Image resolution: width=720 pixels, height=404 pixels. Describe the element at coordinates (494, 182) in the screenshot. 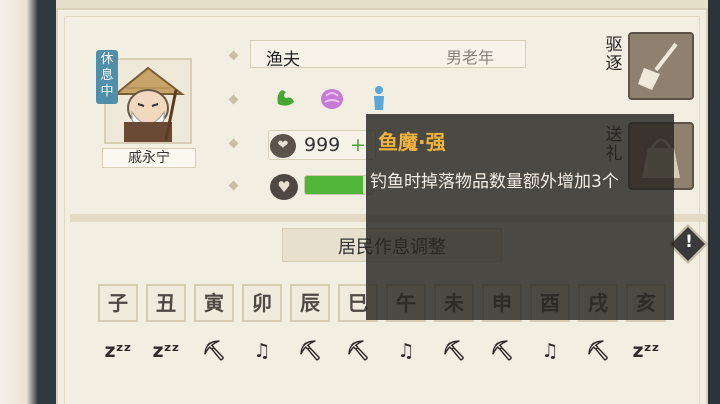

I see `tooltip-description: 钓鱼时掉落物品数量额外增加3个` at that location.